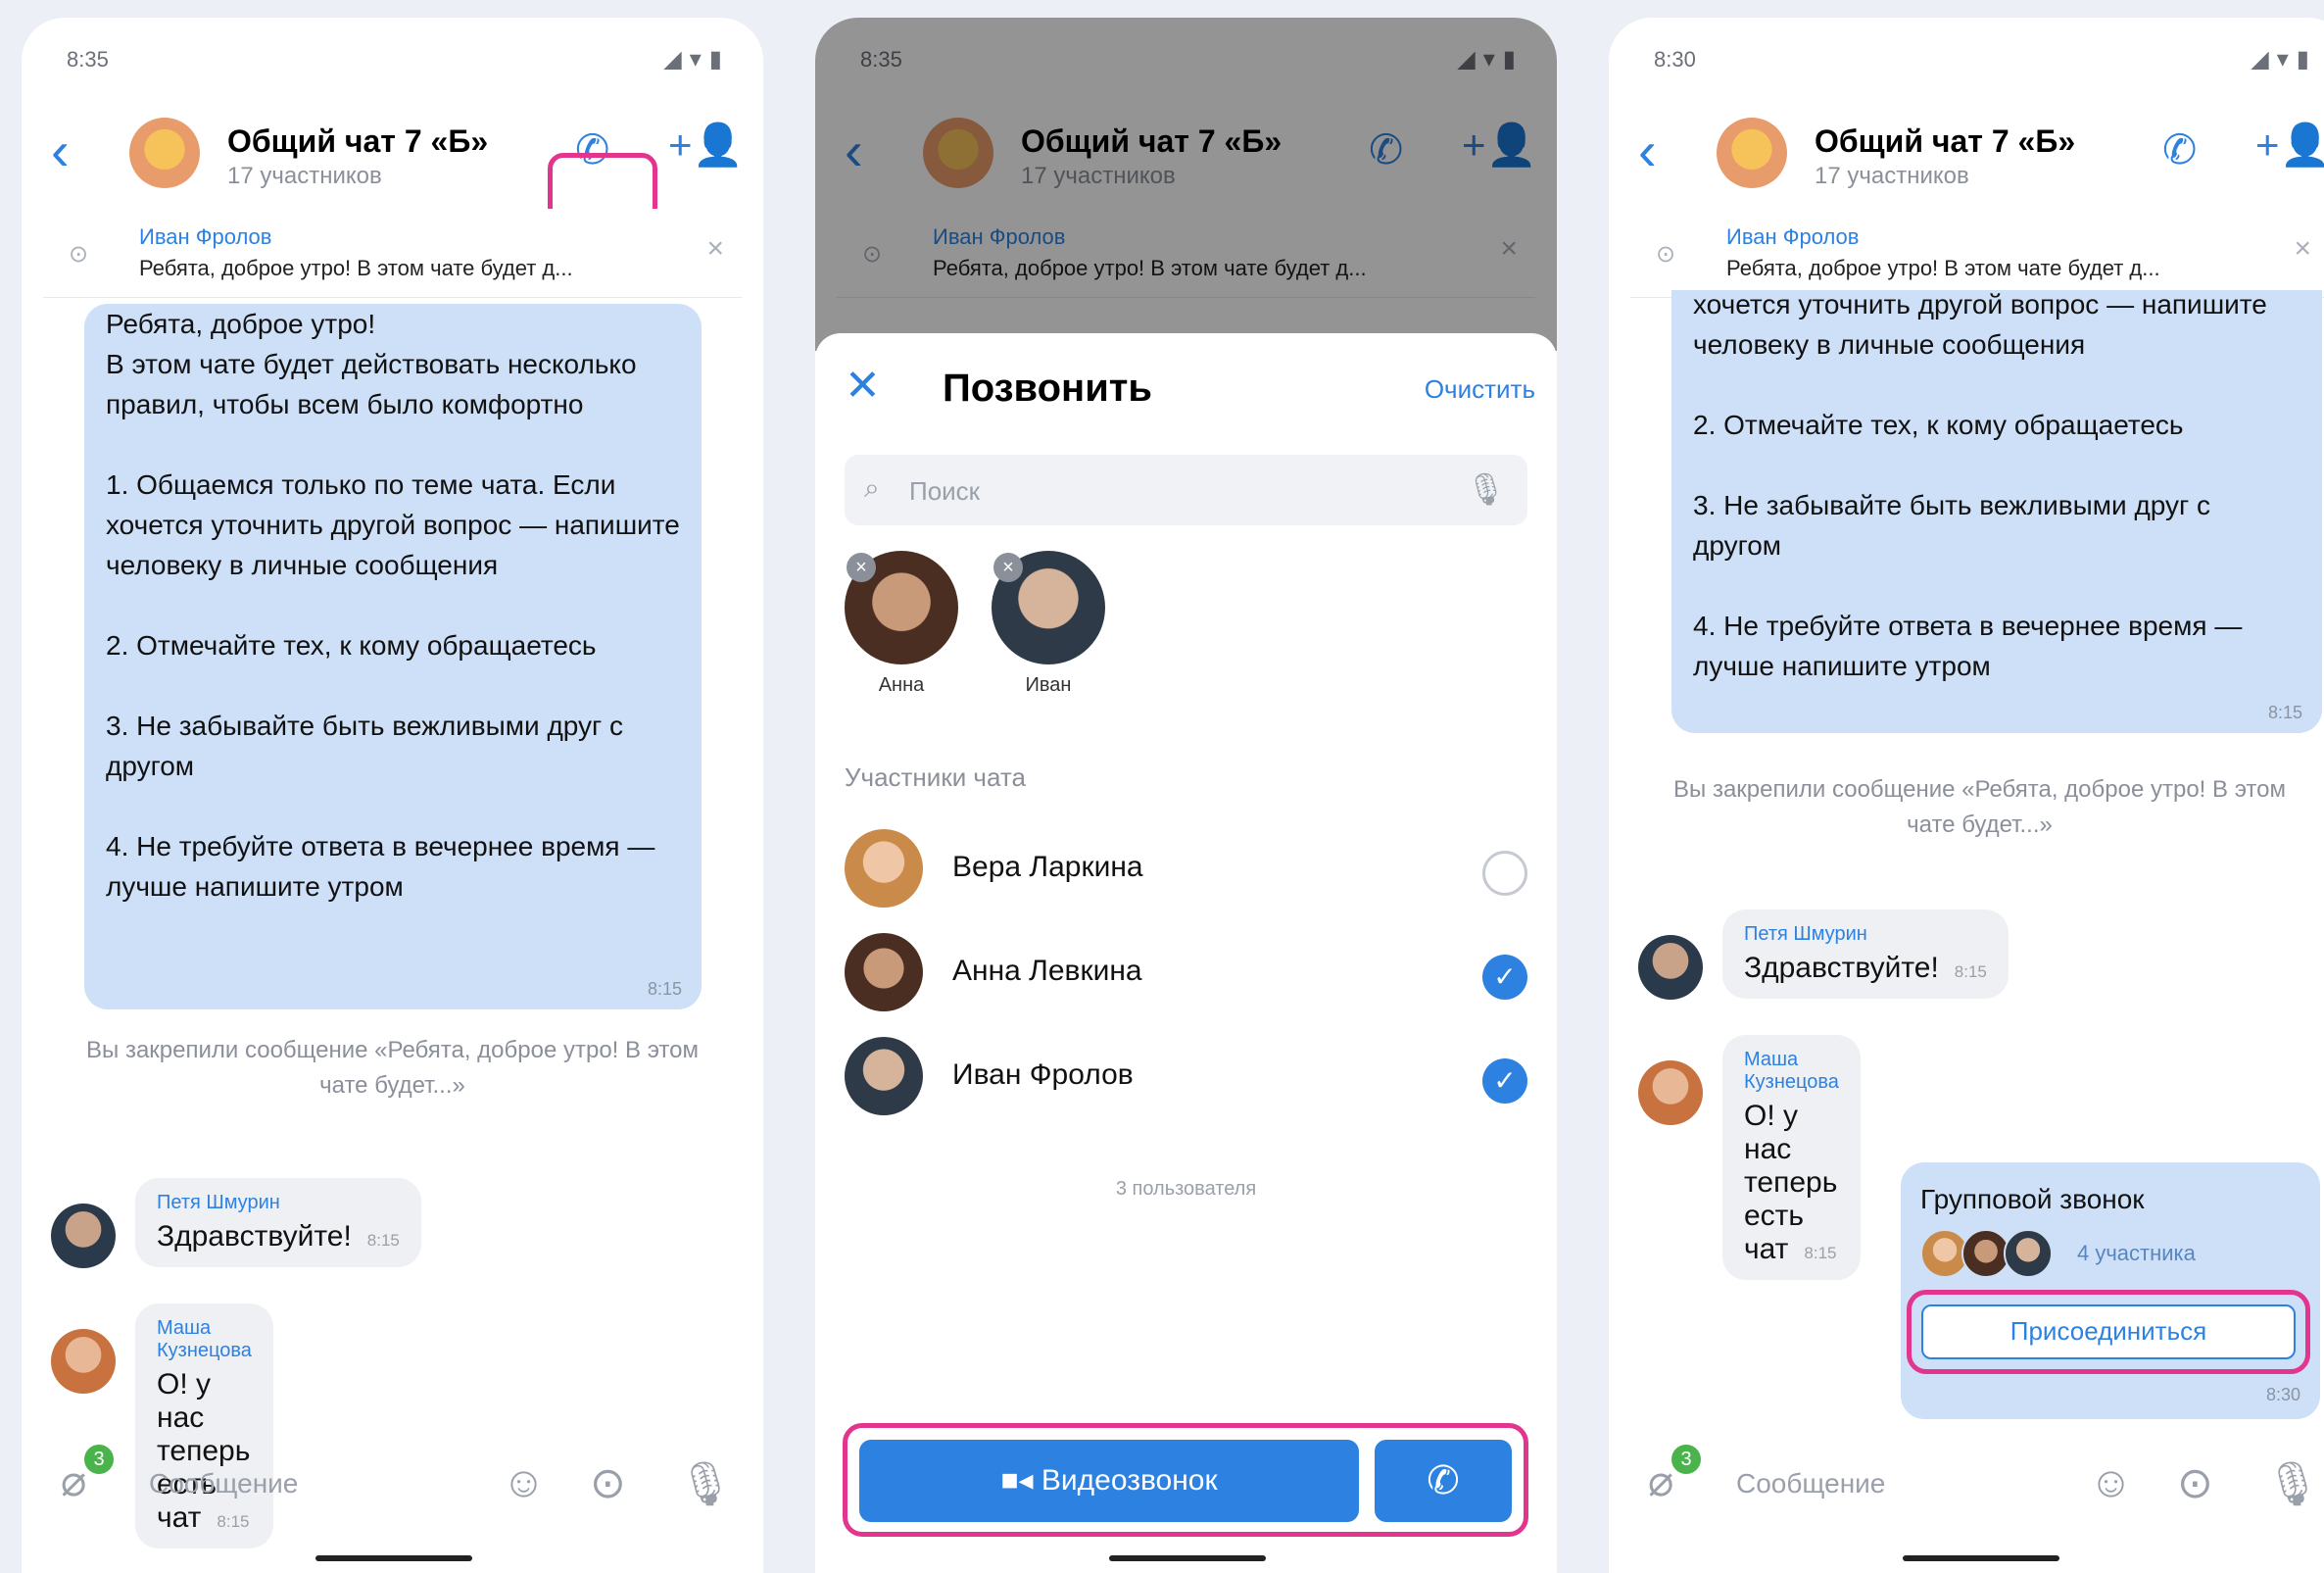 Image resolution: width=2324 pixels, height=1573 pixels. Describe the element at coordinates (1048, 685) in the screenshot. I see `selected-name: Иван` at that location.